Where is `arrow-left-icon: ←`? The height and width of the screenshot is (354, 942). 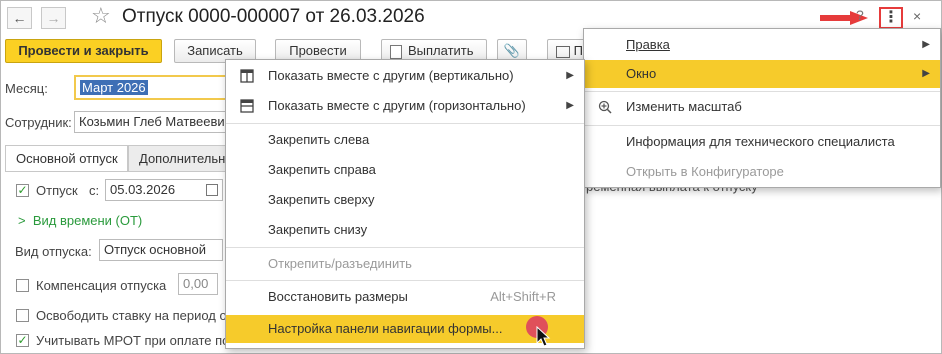 arrow-left-icon: ← is located at coordinates (19, 18).